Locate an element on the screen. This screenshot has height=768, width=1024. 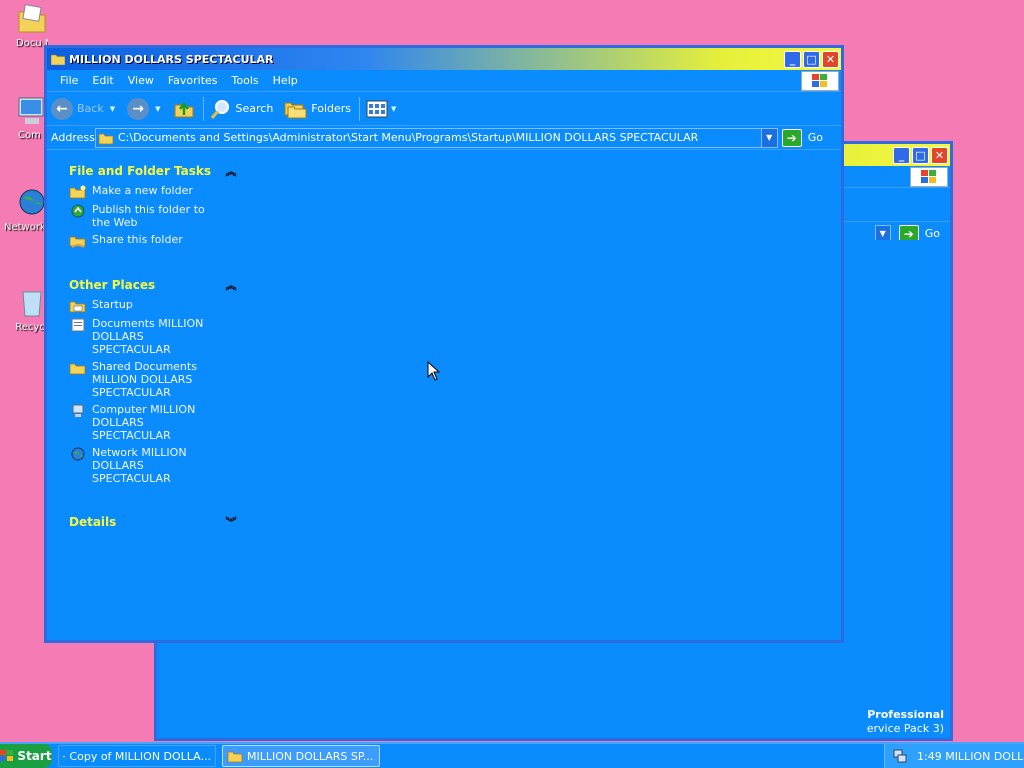
section-title: File and Folder Tasks is located at coordinates (140, 171).